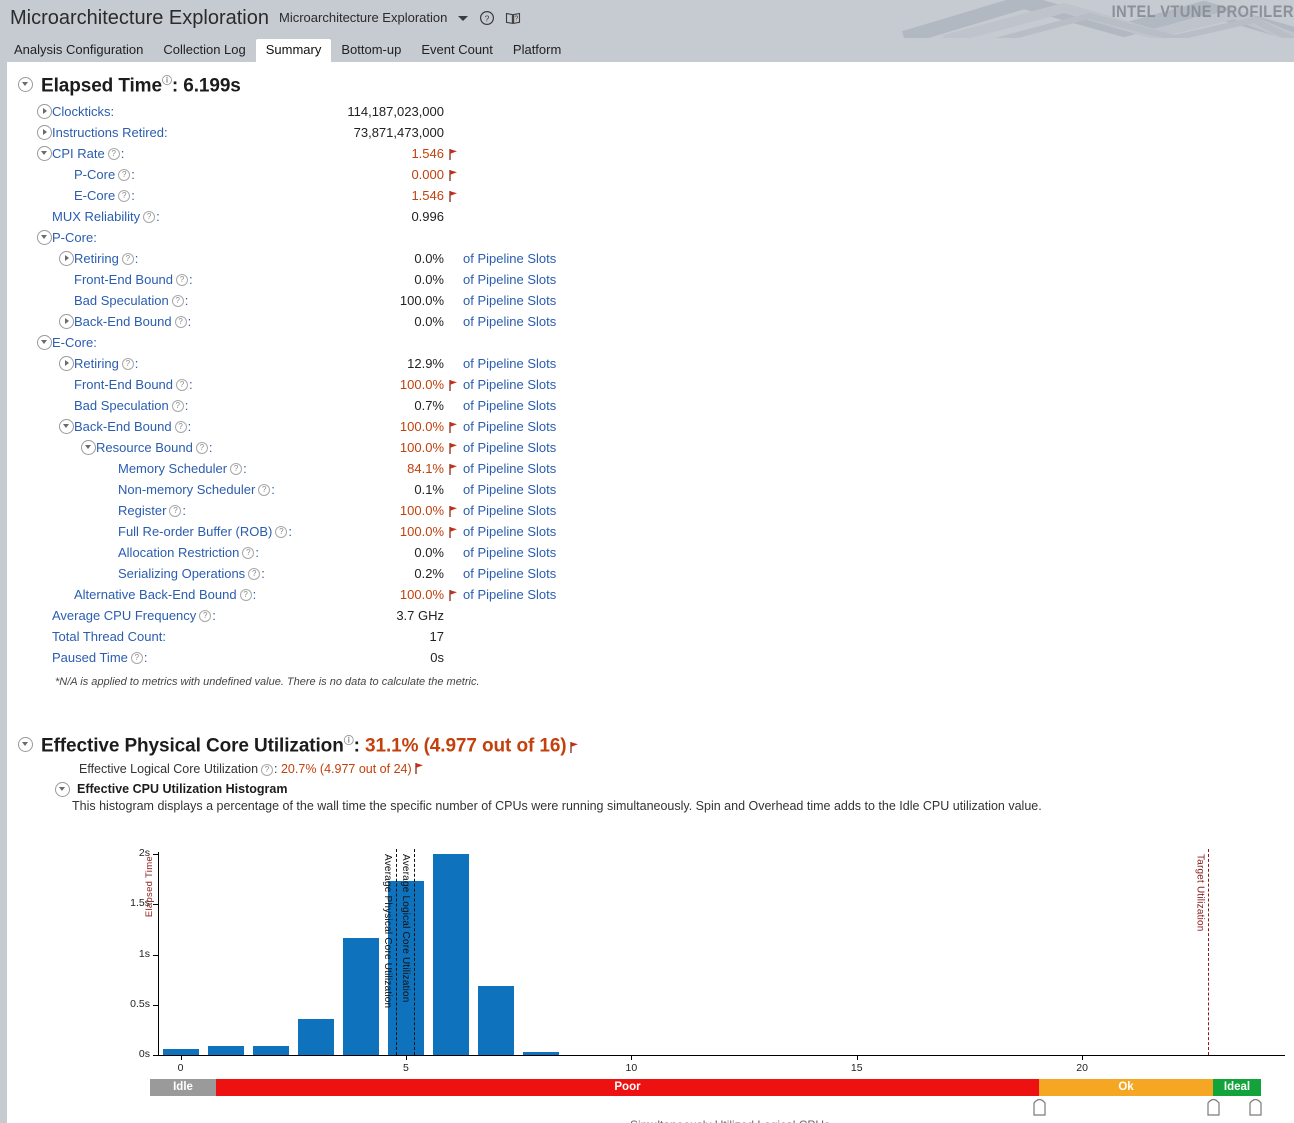 The image size is (1294, 1123). What do you see at coordinates (204, 50) in the screenshot?
I see `tab-collection-log: Collection Log` at bounding box center [204, 50].